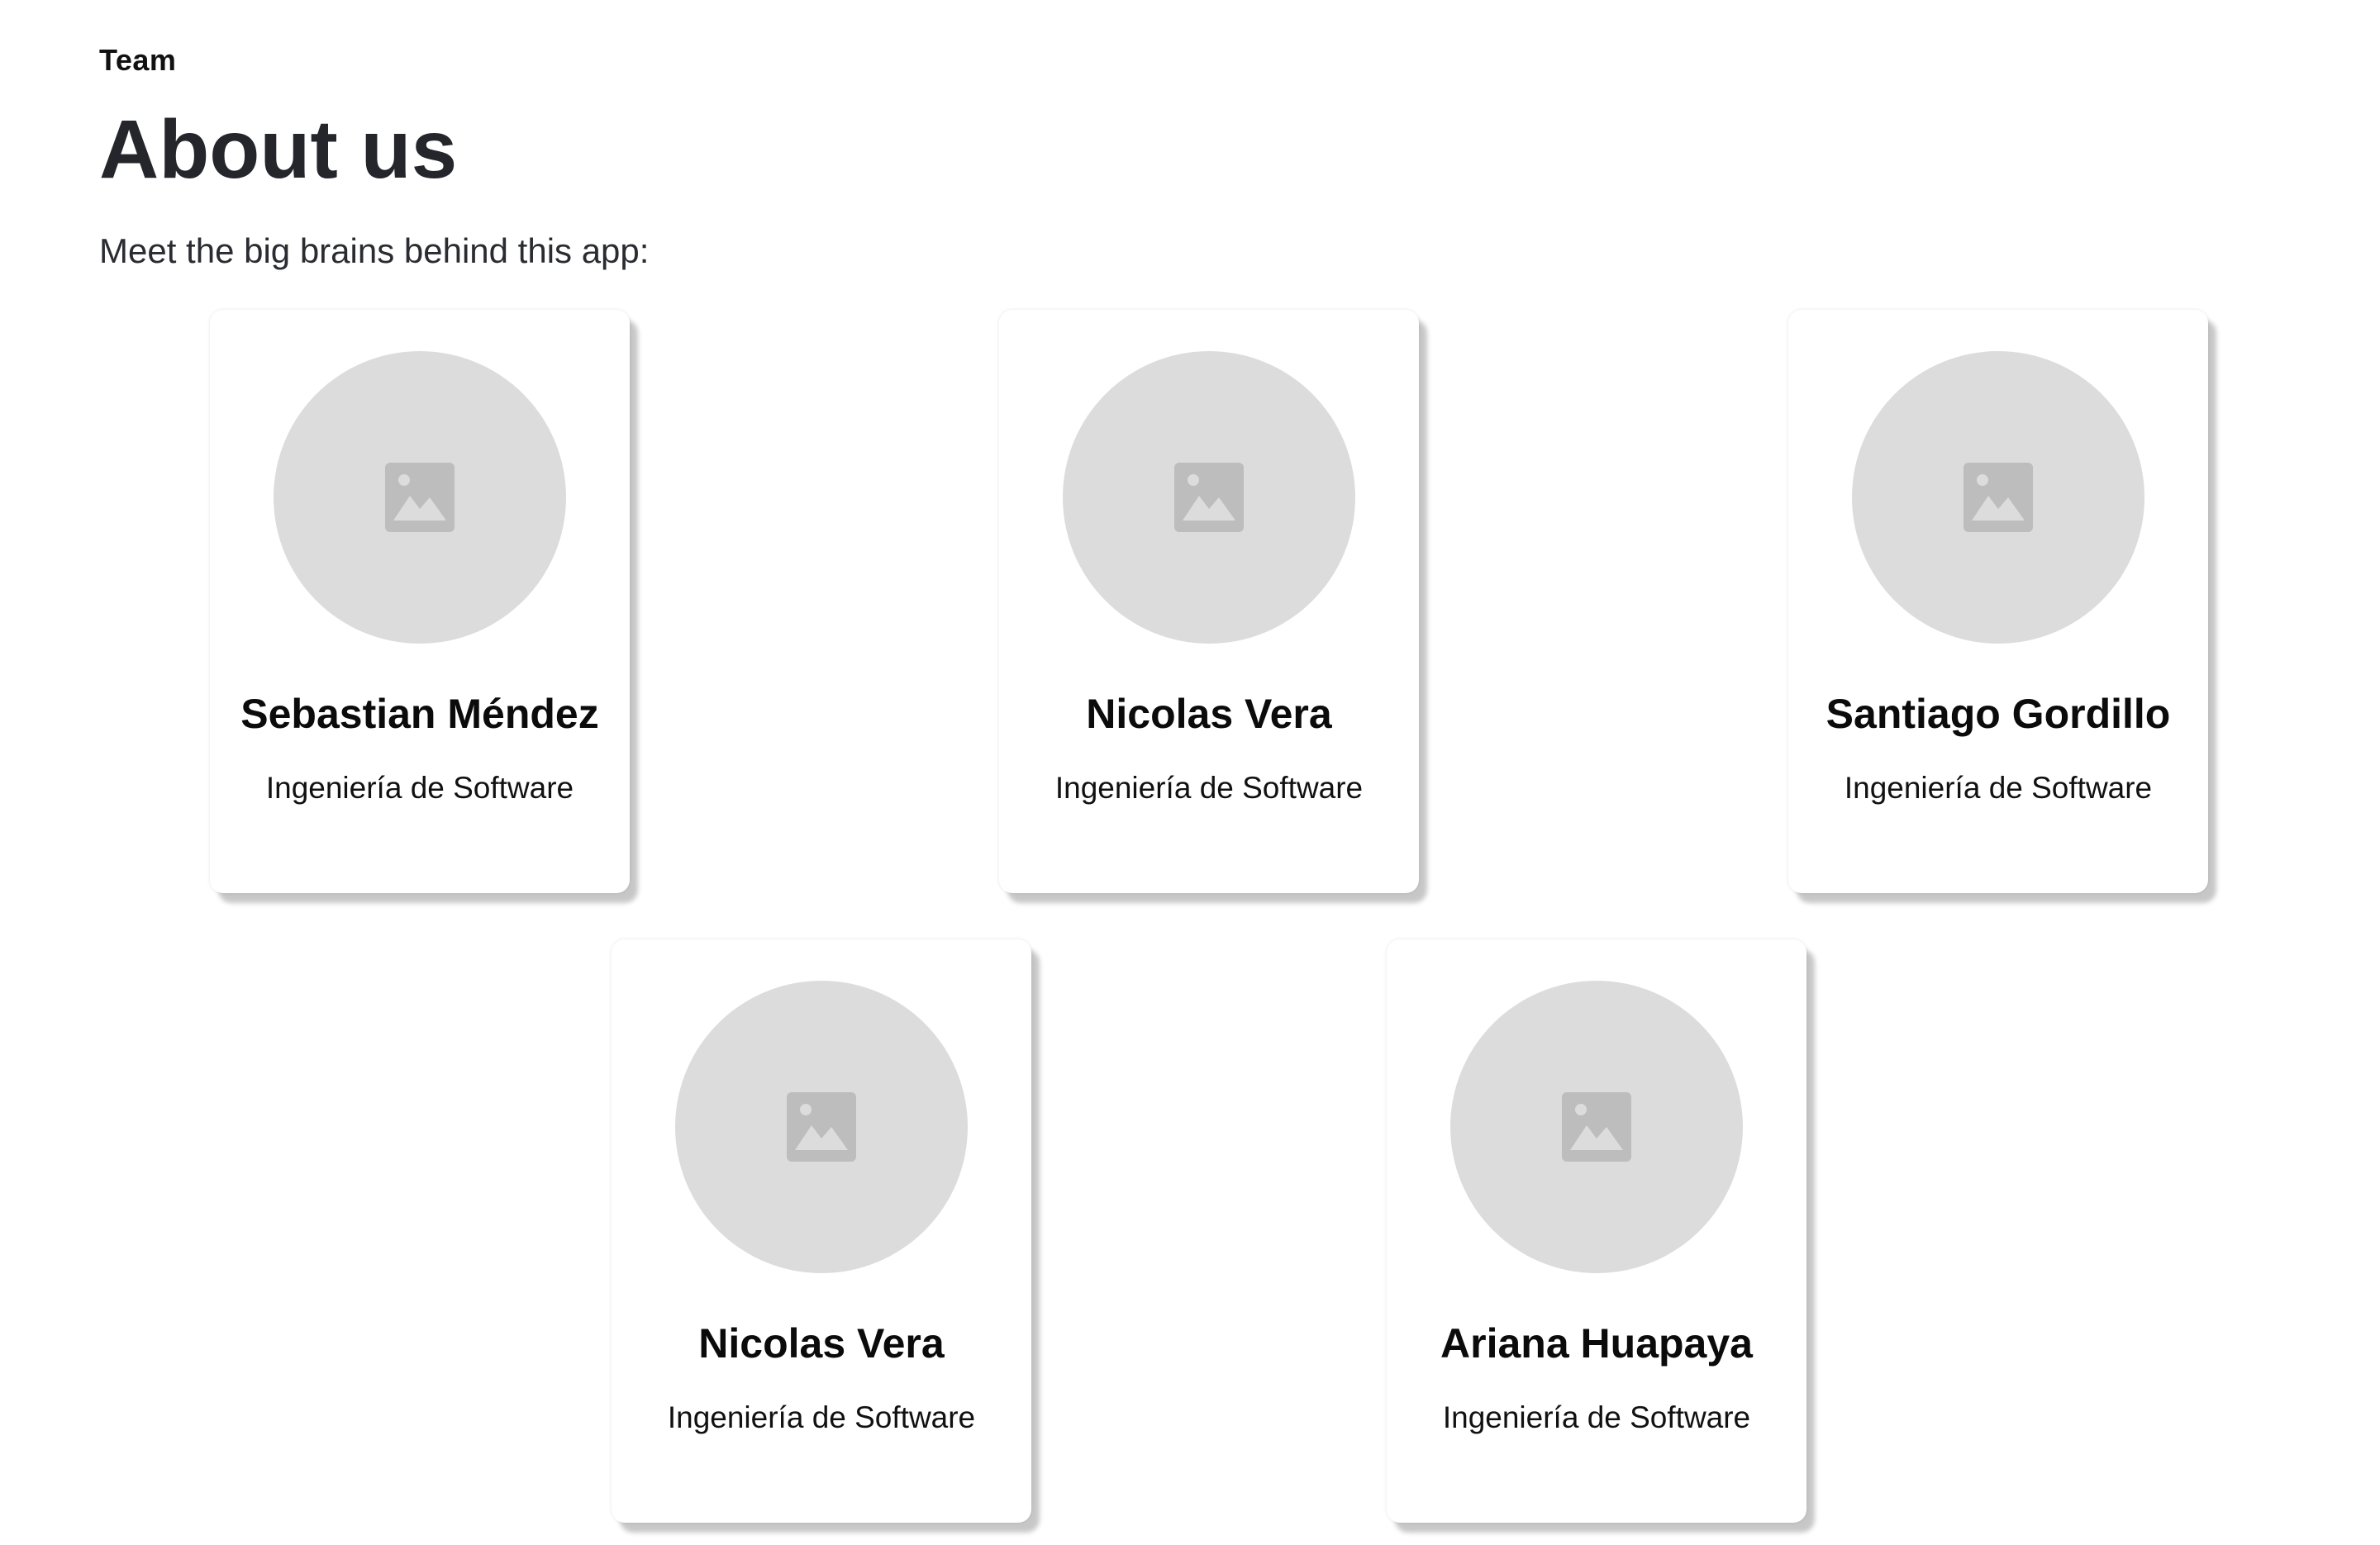 Image resolution: width=2380 pixels, height=1545 pixels. Describe the element at coordinates (419, 714) in the screenshot. I see `member-name: Sebastian Méndez` at that location.